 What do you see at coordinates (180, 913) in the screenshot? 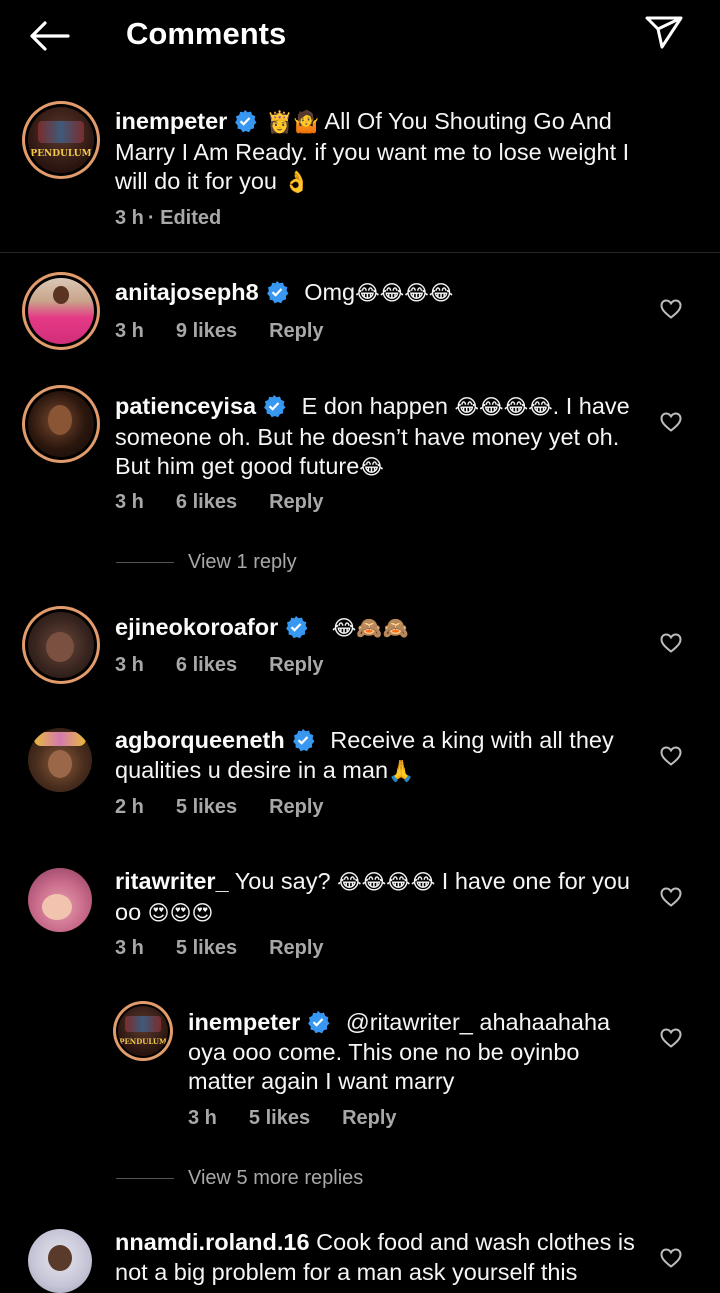
I see `emoji: 😍😍😍` at bounding box center [180, 913].